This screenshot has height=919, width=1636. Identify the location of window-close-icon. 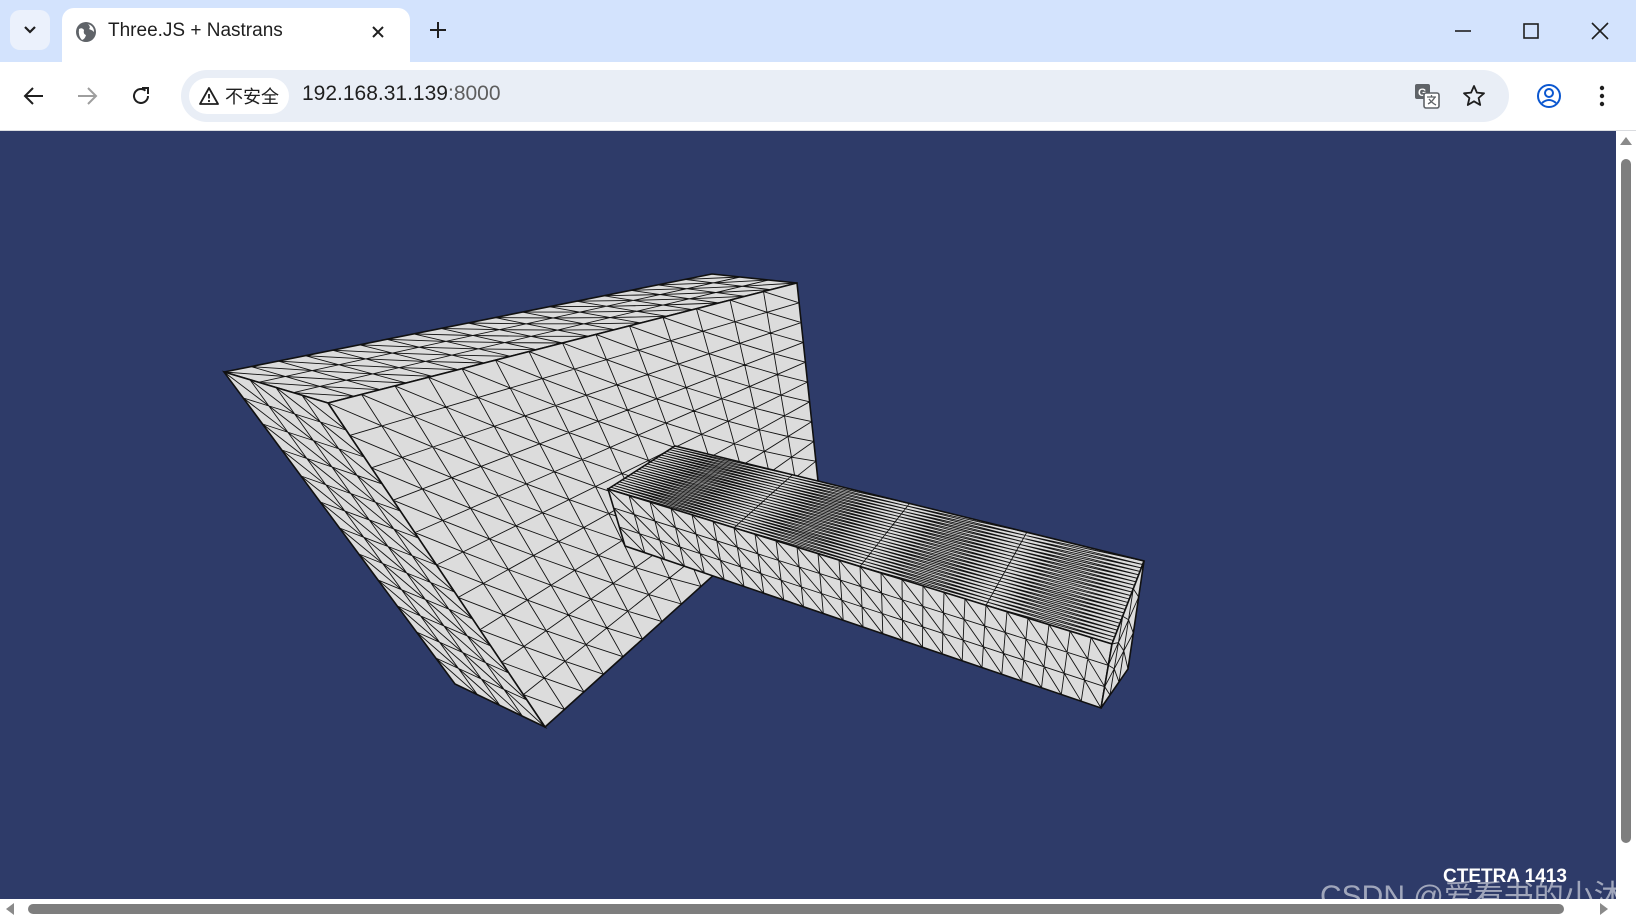
(1600, 31).